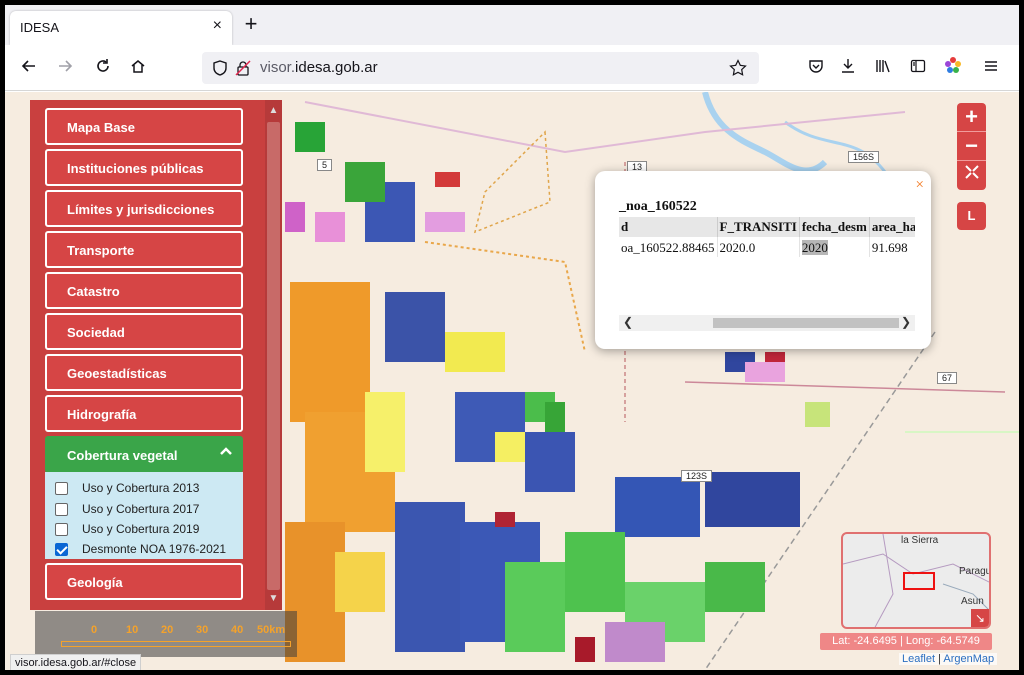 This screenshot has height=675, width=1024. I want to click on color-wheel-icon, so click(953, 65).